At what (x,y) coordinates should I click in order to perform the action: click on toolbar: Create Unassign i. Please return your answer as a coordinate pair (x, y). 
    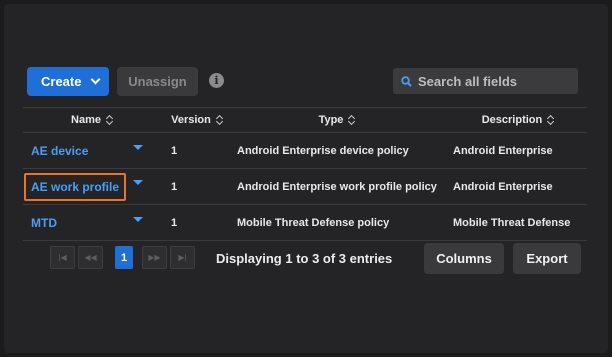
    Looking at the image, I should click on (307, 80).